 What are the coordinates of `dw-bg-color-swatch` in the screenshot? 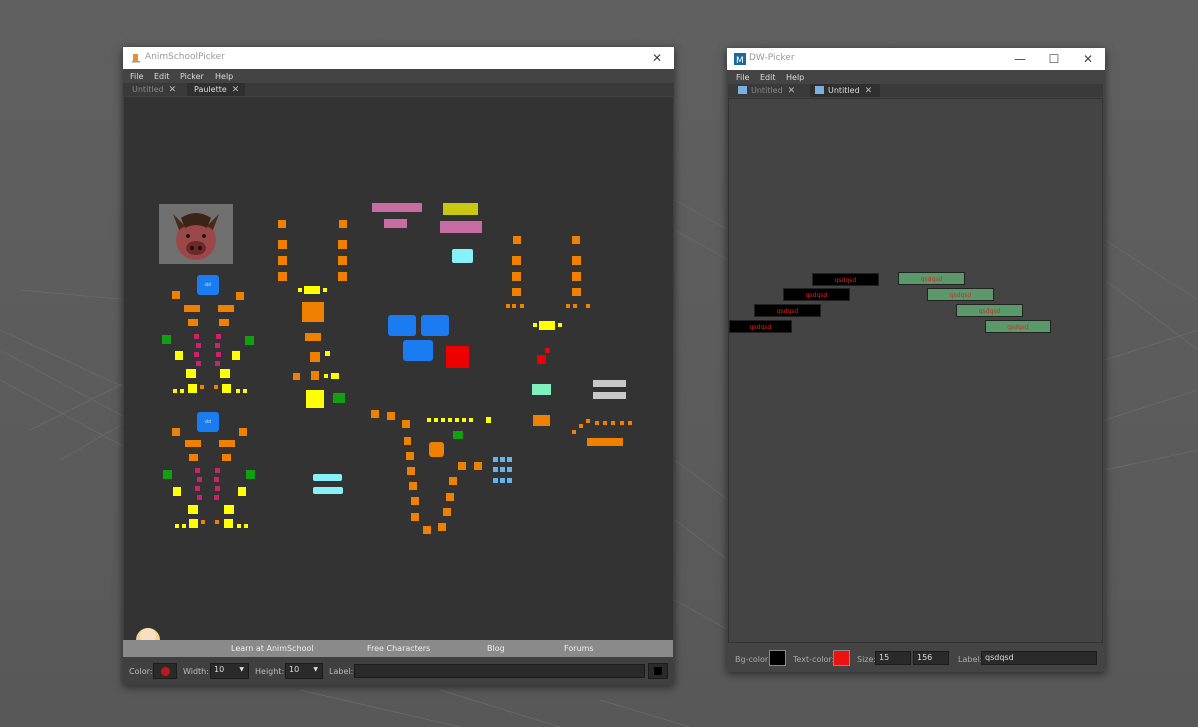 It's located at (777, 658).